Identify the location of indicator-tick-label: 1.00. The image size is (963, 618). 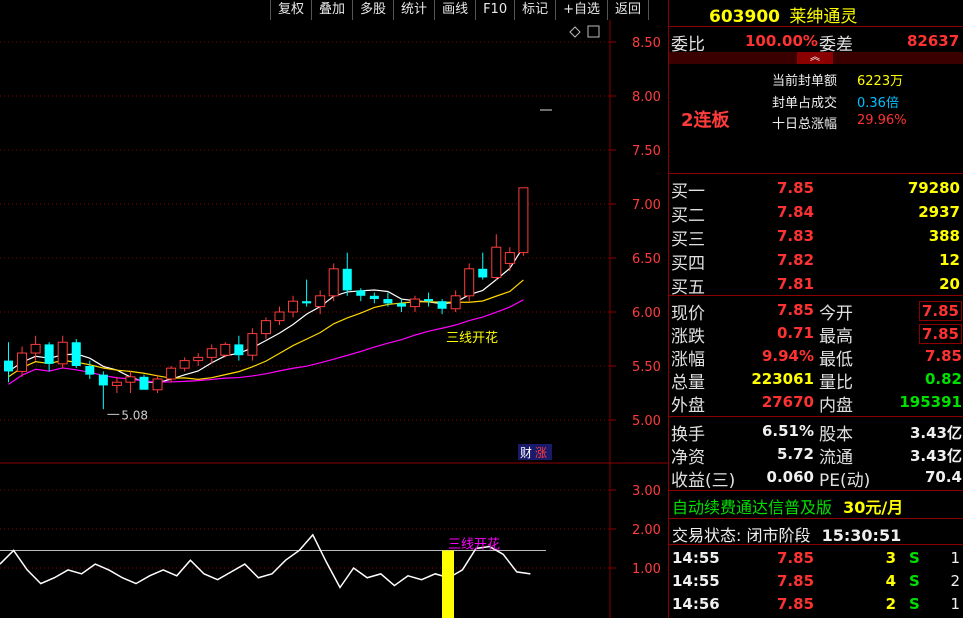
(646, 569).